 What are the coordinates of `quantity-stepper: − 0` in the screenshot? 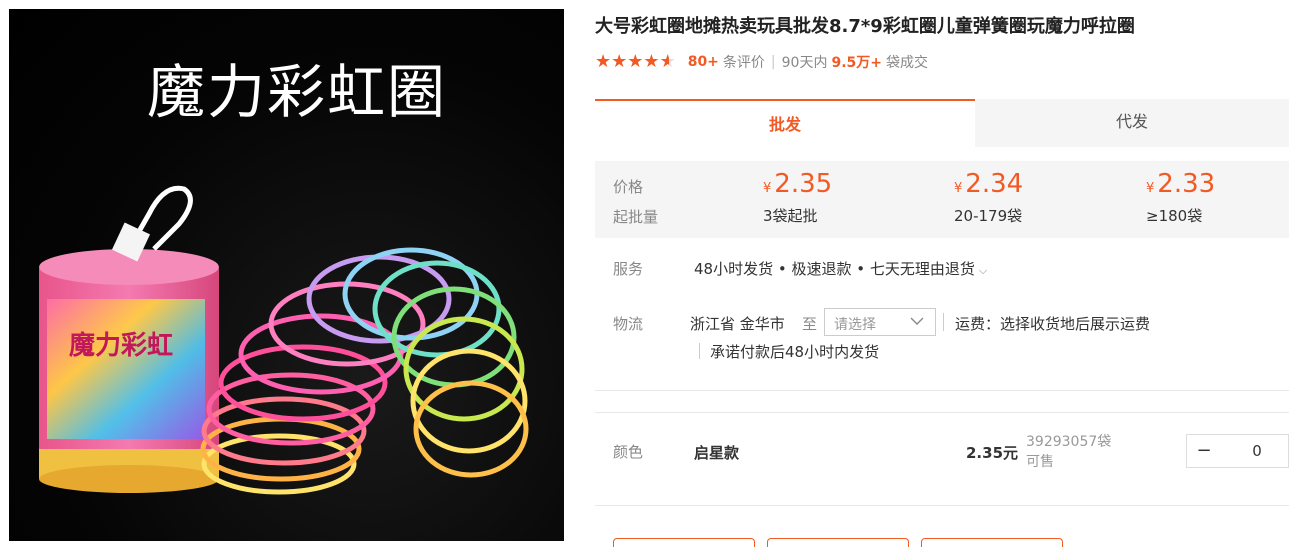 It's located at (1237, 451).